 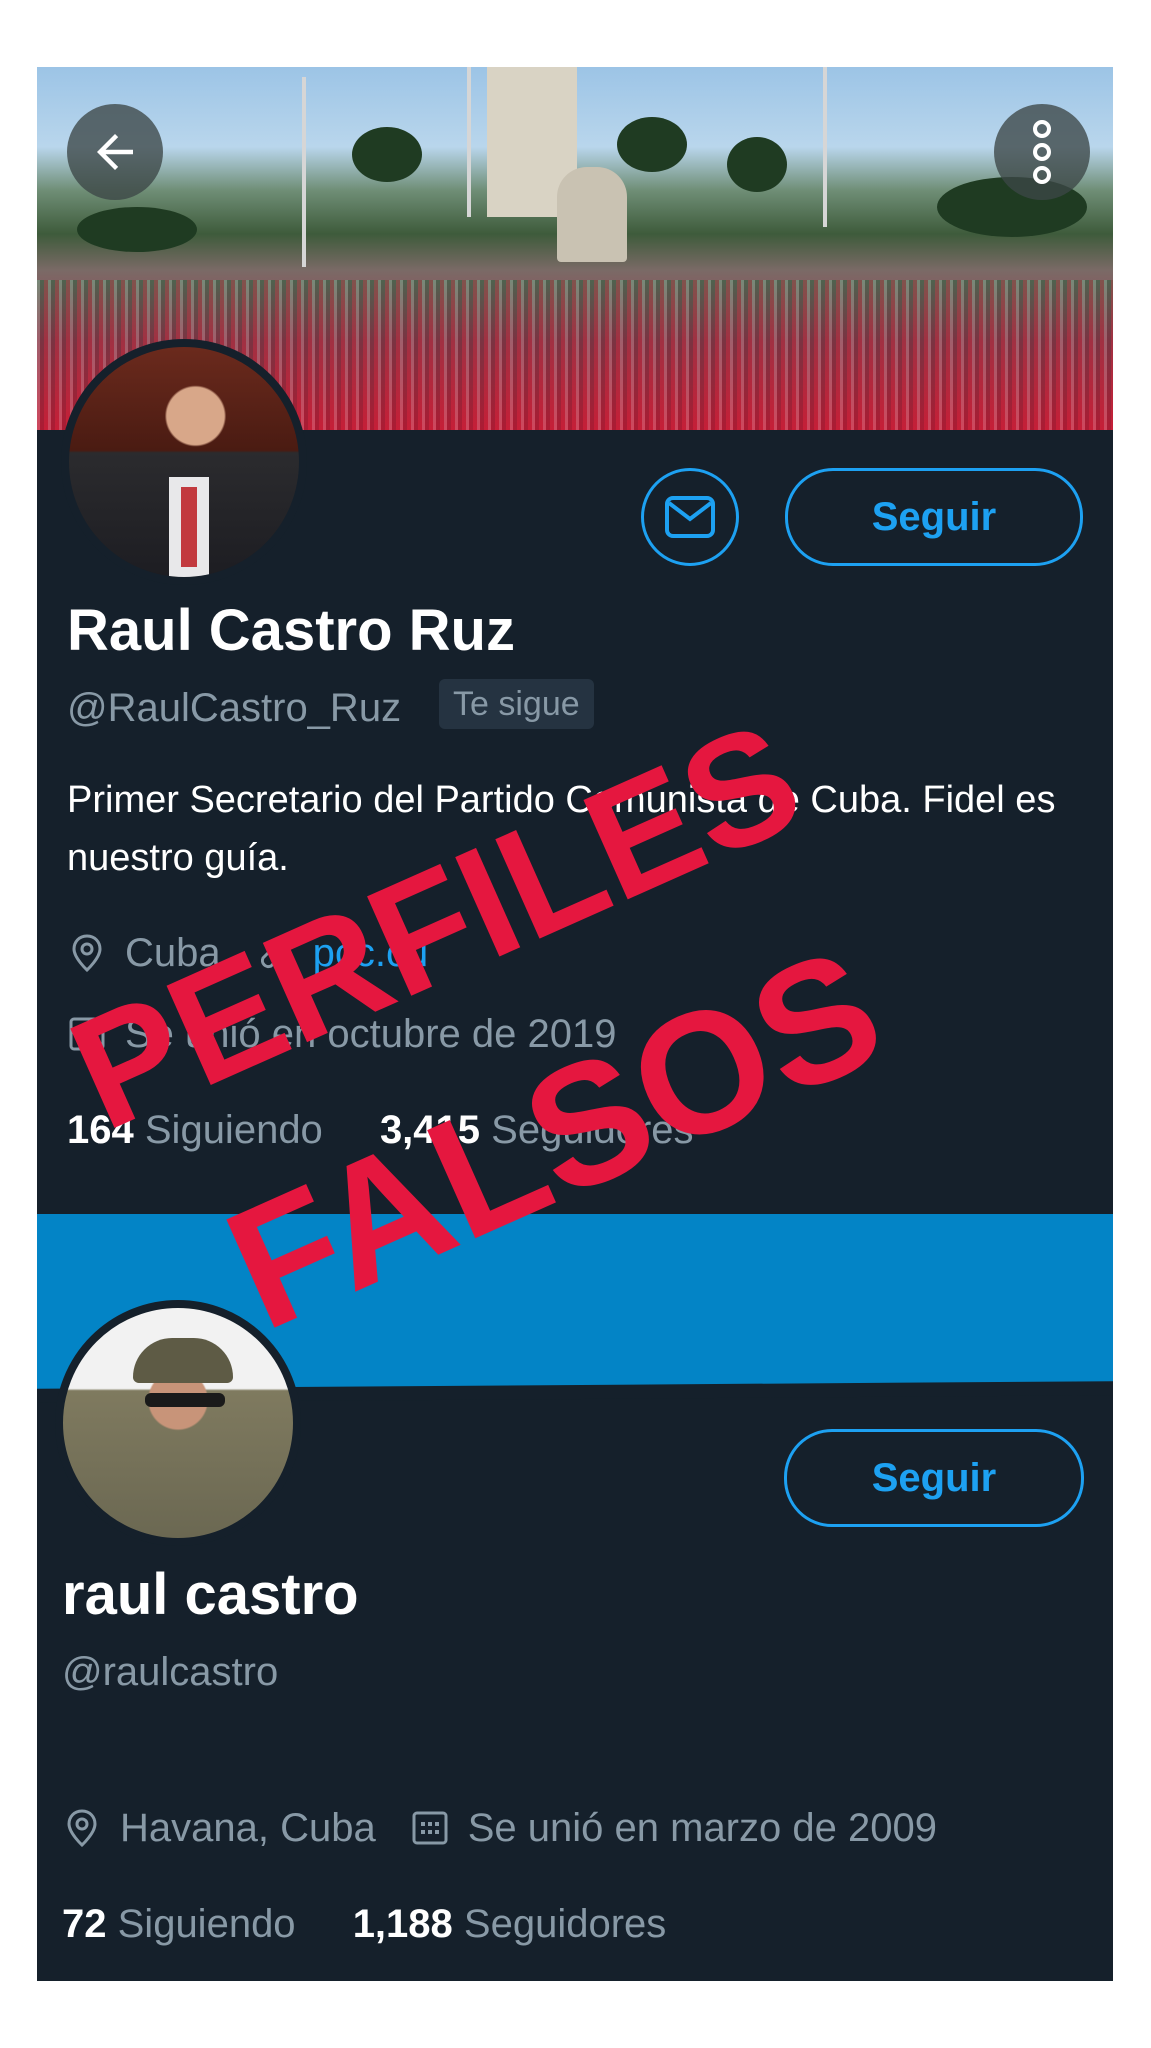 I want to click on follow-button-2: Seguir, so click(x=934, y=1478).